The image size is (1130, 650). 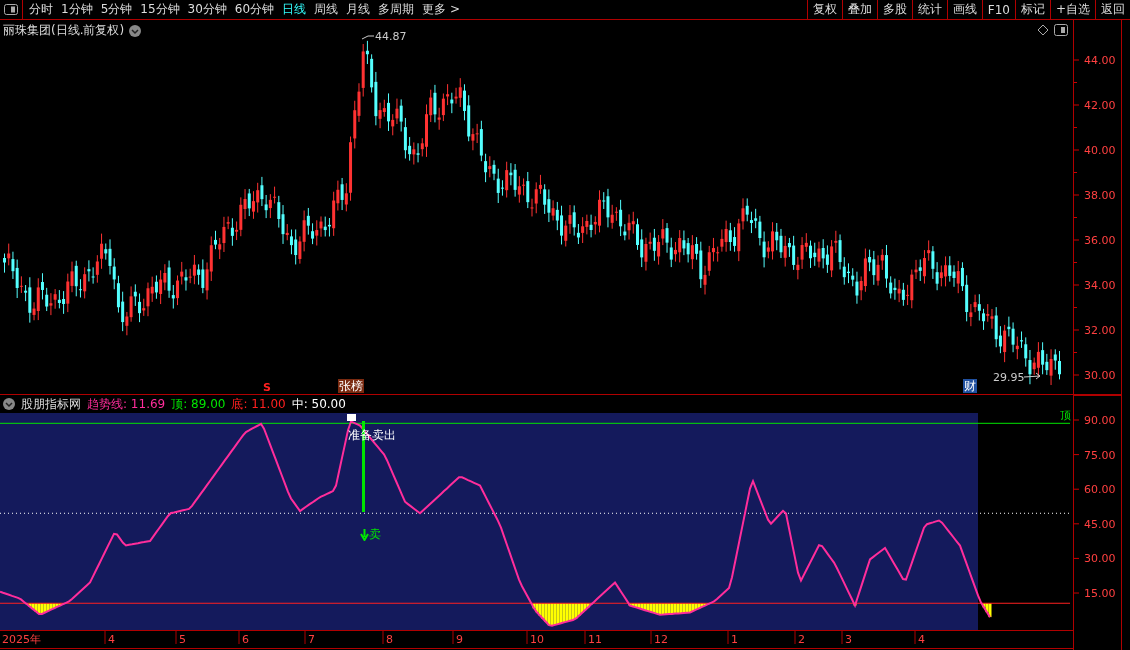 I want to click on period-tab: 60分钟, so click(x=254, y=9).